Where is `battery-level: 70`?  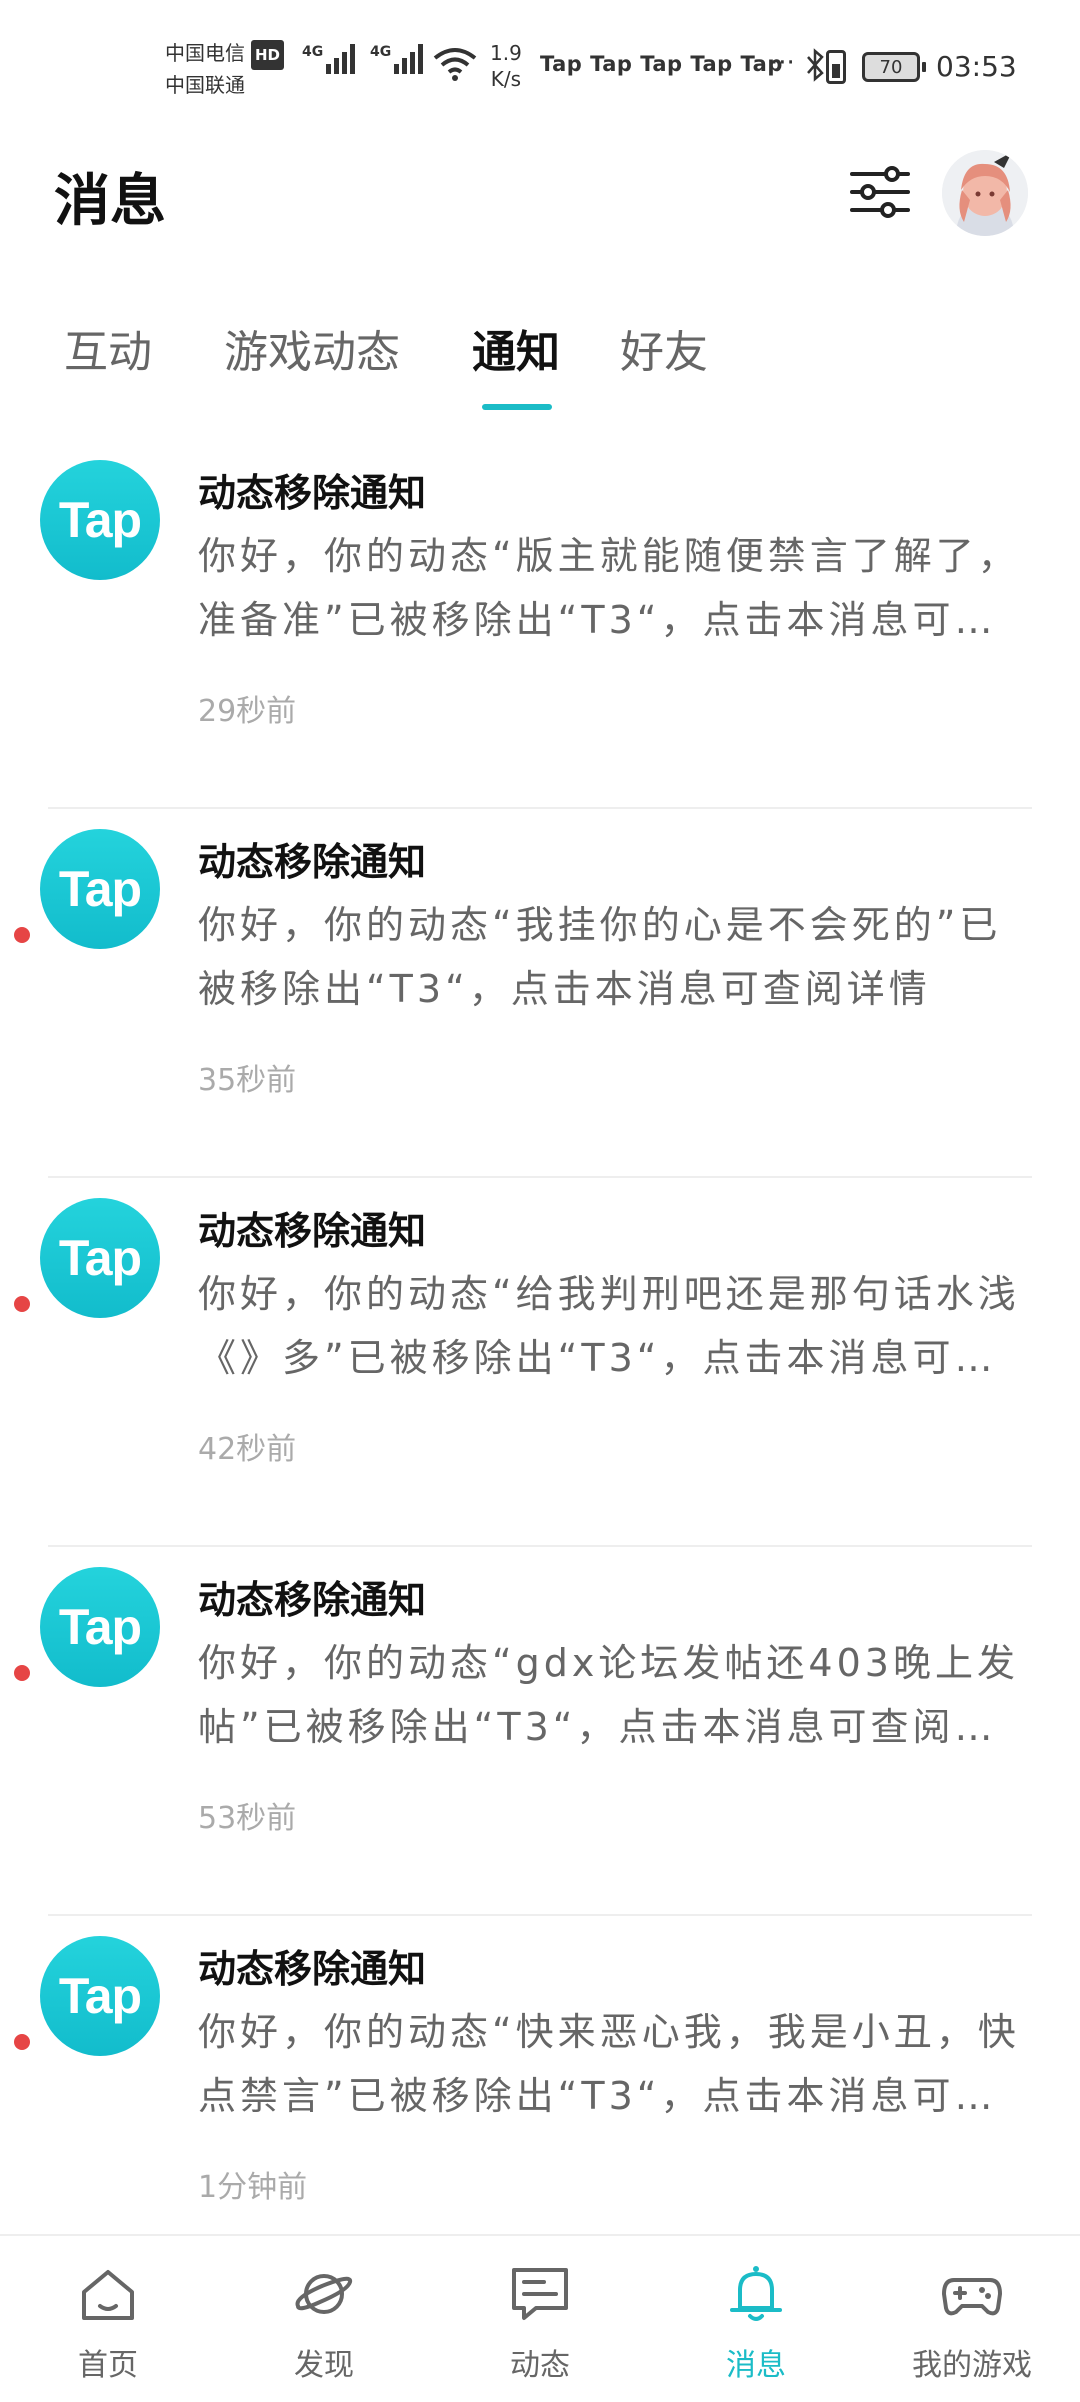 battery-level: 70 is located at coordinates (891, 67).